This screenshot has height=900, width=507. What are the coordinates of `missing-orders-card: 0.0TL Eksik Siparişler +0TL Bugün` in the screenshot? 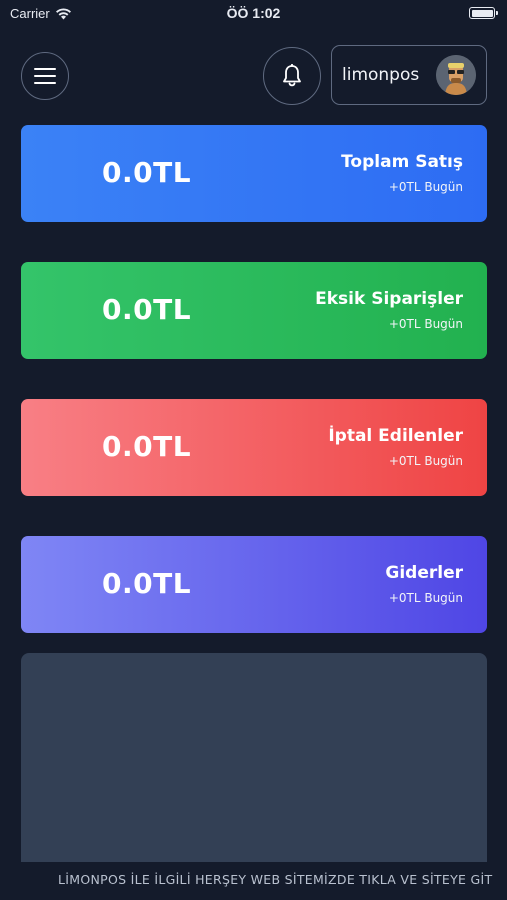 It's located at (254, 310).